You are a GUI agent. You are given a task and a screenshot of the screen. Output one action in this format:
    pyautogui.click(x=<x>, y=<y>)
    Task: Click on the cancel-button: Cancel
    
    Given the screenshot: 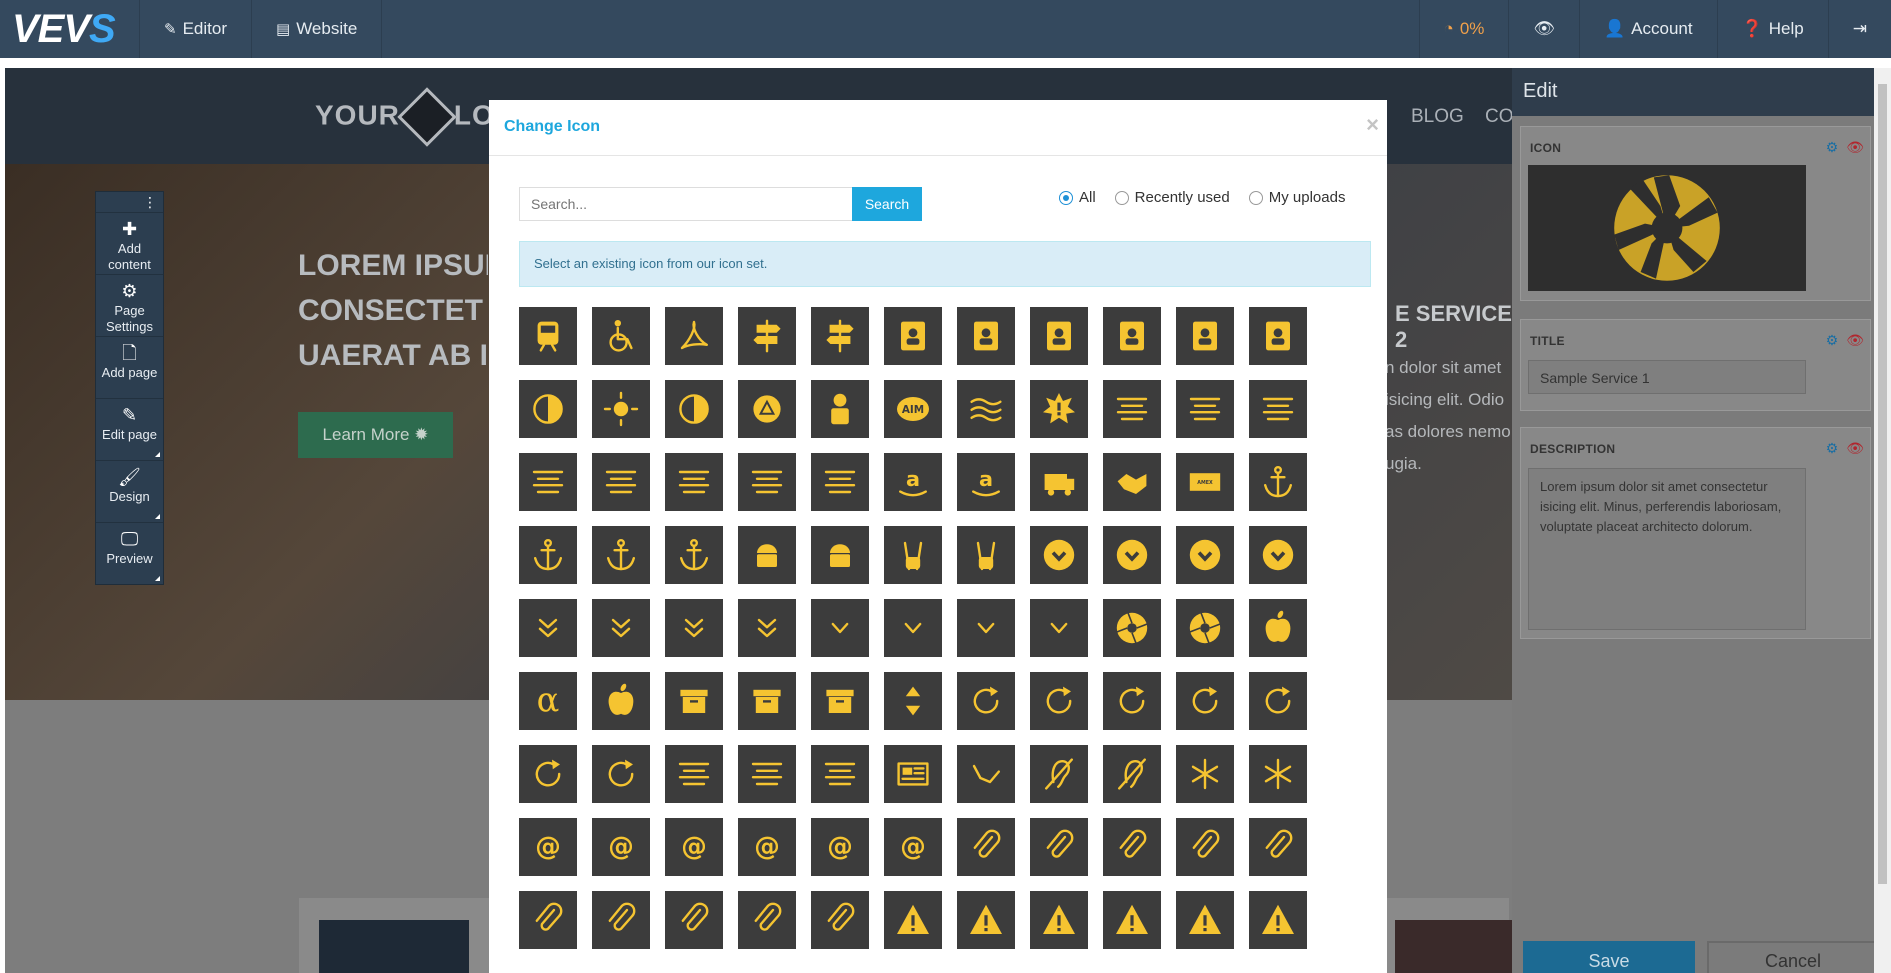 What is the action you would take?
    pyautogui.click(x=1793, y=957)
    